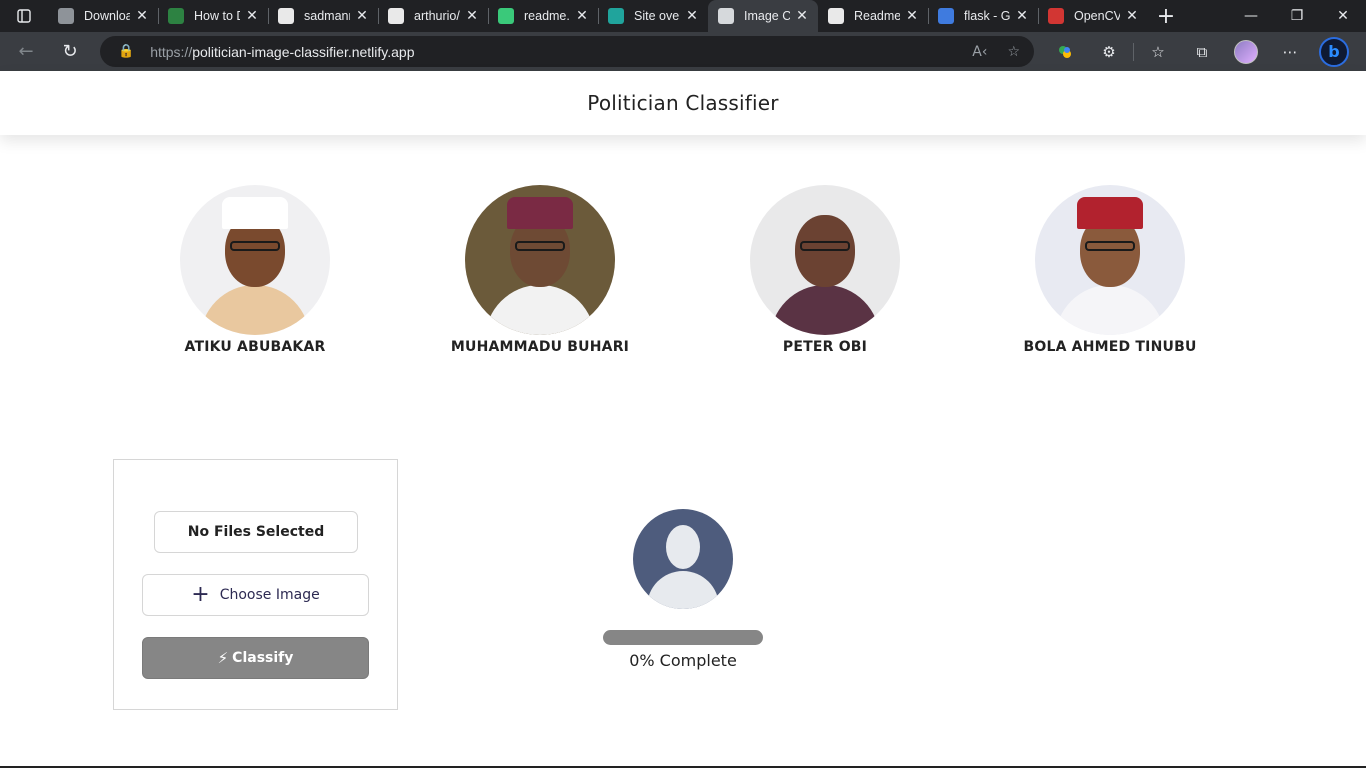 This screenshot has width=1366, height=768. I want to click on close-window-icon: ✕, so click(1343, 16).